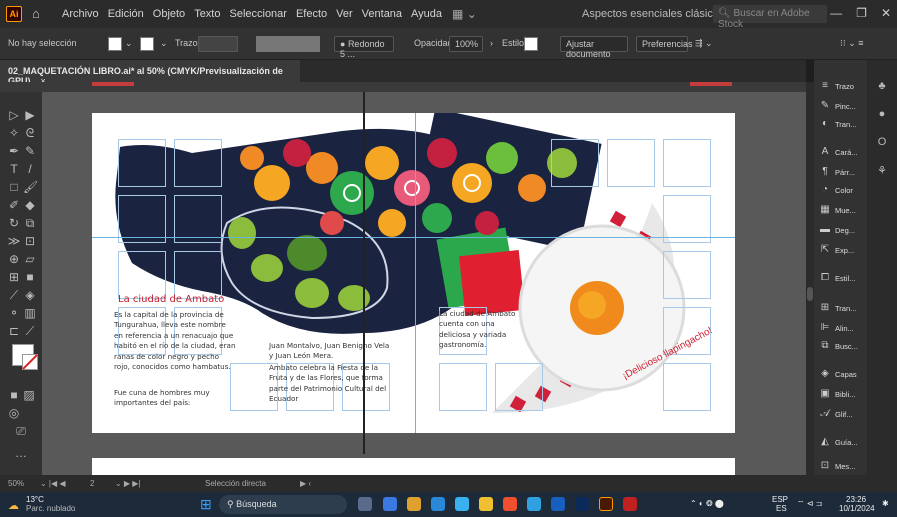  What do you see at coordinates (305, 483) in the screenshot?
I see `status-menu-icon: ▶ ‹` at bounding box center [305, 483].